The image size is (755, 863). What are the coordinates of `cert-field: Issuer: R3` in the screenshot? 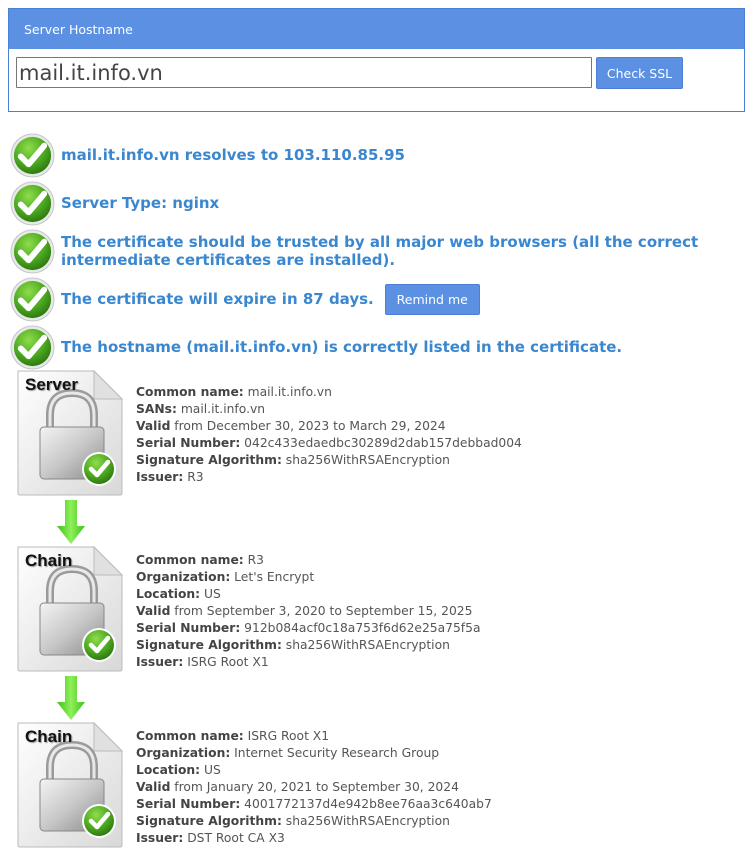 It's located at (170, 477).